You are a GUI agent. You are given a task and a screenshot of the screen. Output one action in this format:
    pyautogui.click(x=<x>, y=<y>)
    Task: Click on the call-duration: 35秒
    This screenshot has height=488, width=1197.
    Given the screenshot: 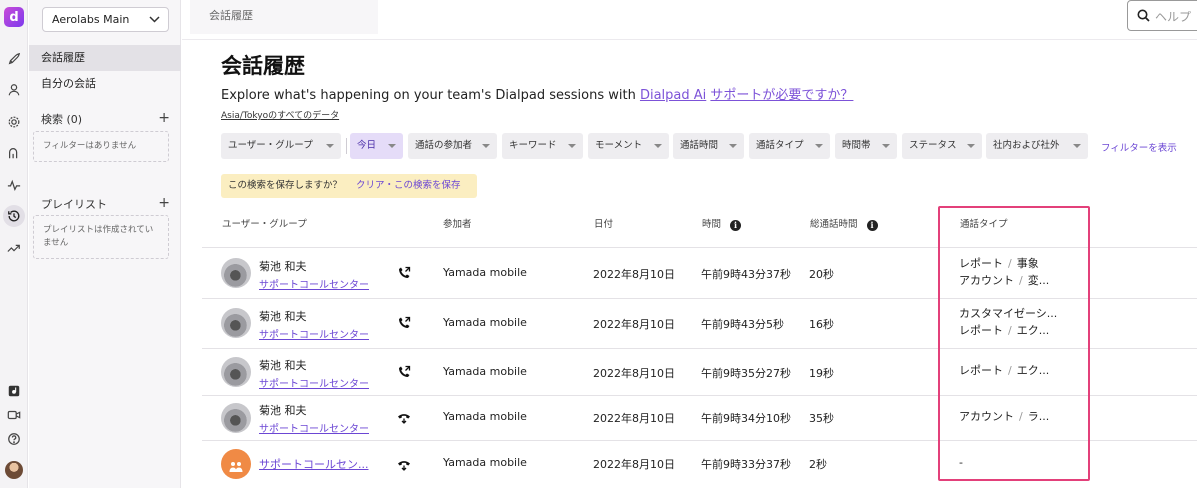 What is the action you would take?
    pyautogui.click(x=821, y=418)
    